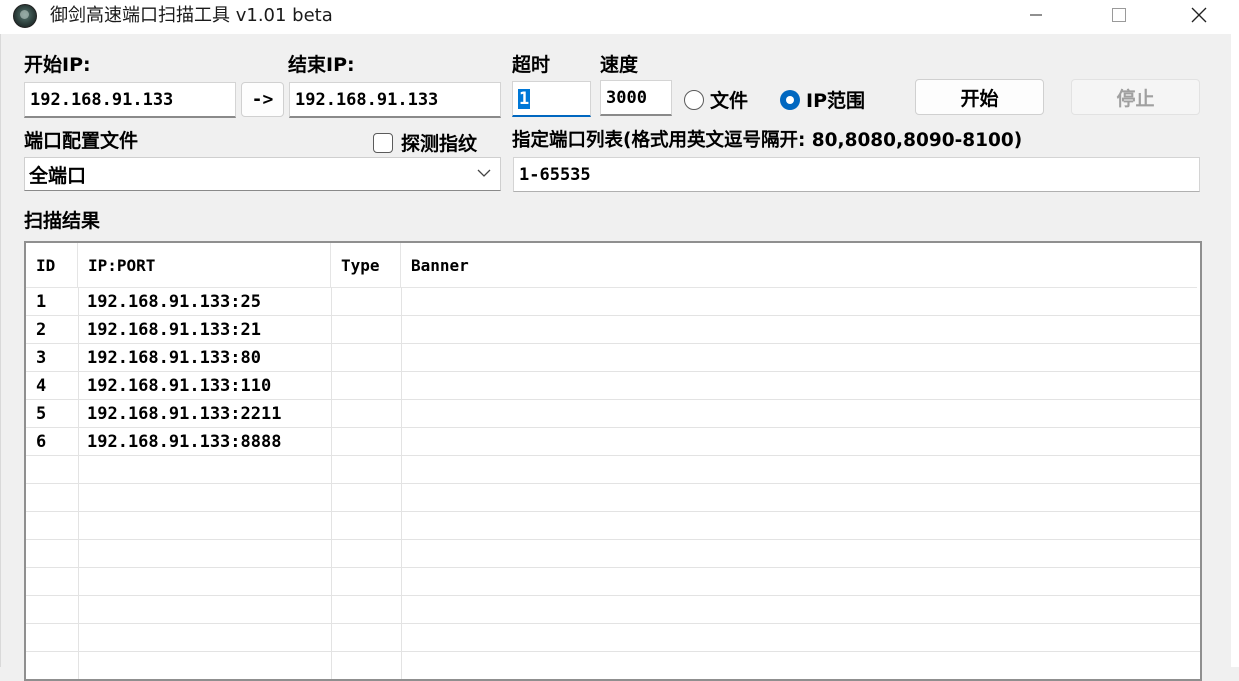 Image resolution: width=1239 pixels, height=681 pixels. What do you see at coordinates (41, 357) in the screenshot?
I see `cell-id: 3` at bounding box center [41, 357].